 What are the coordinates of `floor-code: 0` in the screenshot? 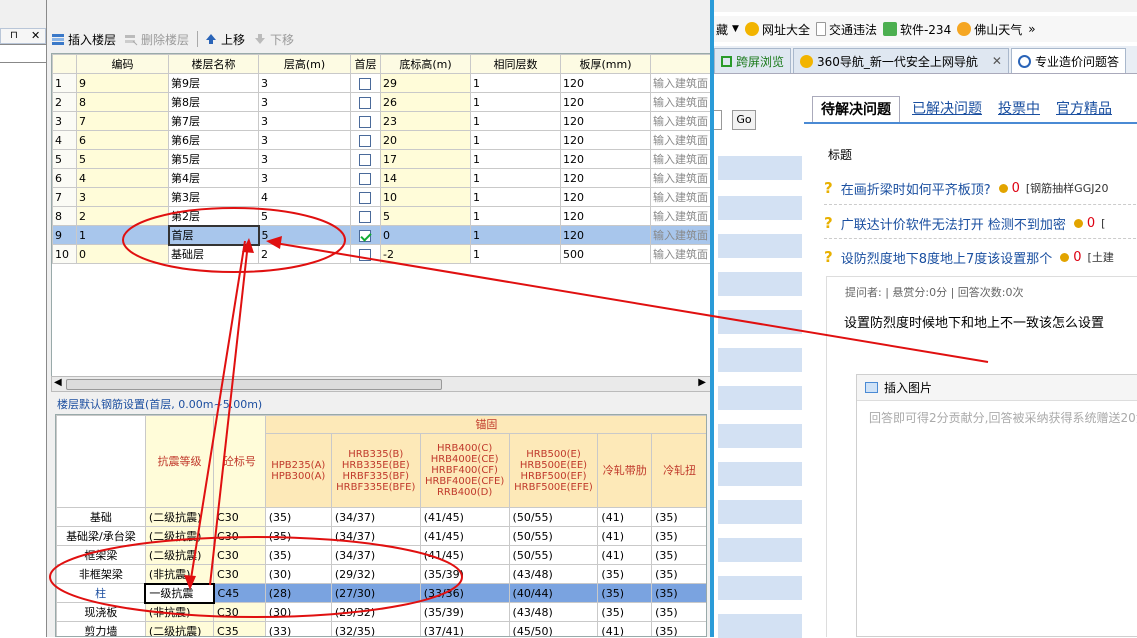 It's located at (122, 254).